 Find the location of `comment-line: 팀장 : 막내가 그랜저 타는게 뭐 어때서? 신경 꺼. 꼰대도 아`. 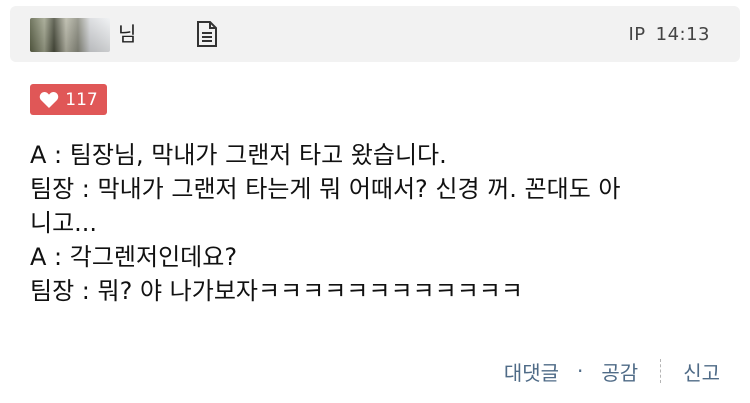

comment-line: 팀장 : 막내가 그랜저 타는게 뭐 어때서? 신경 꺼. 꼰대도 아 is located at coordinates (325, 189).